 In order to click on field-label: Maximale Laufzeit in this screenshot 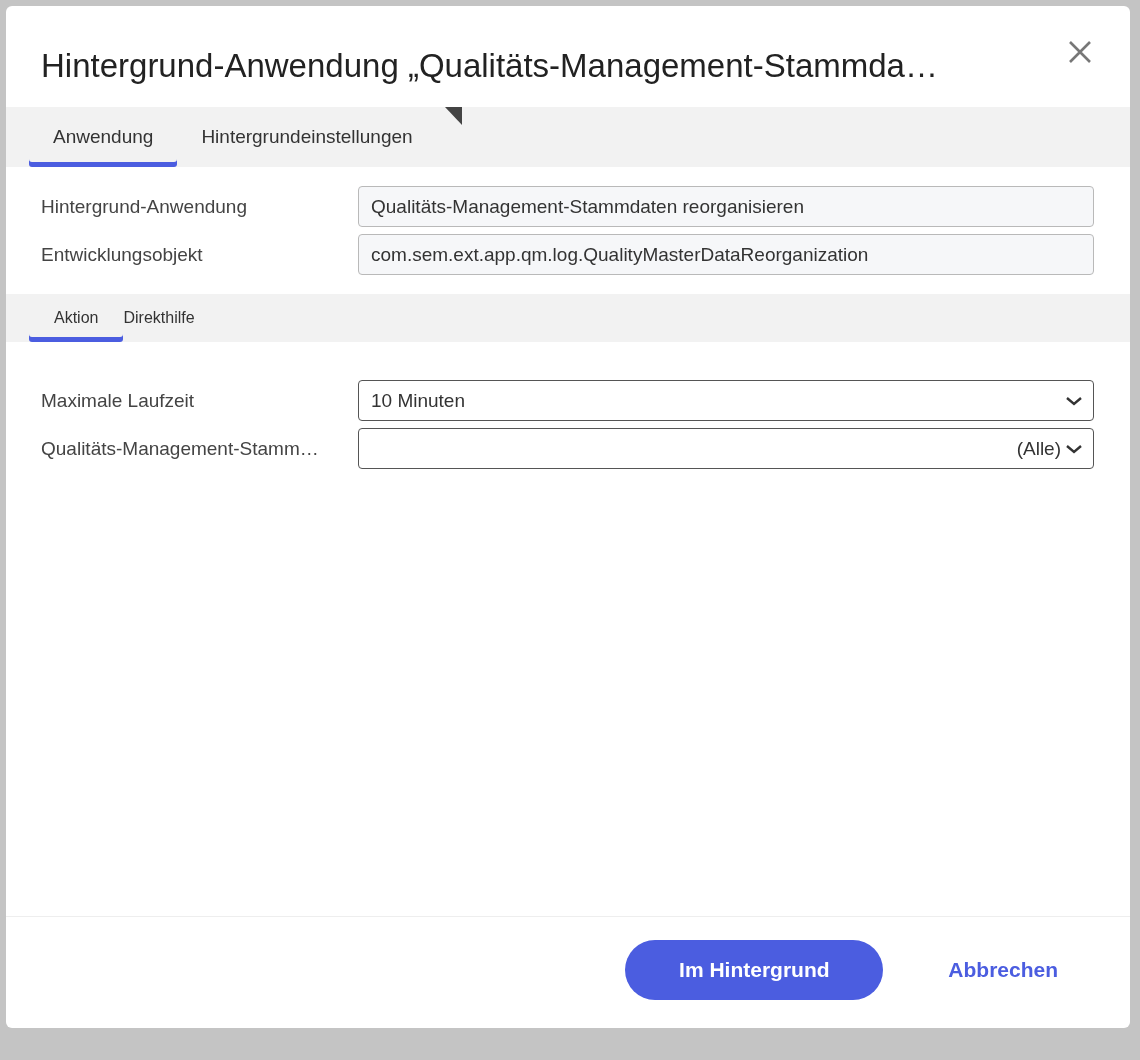, I will do `click(118, 400)`.